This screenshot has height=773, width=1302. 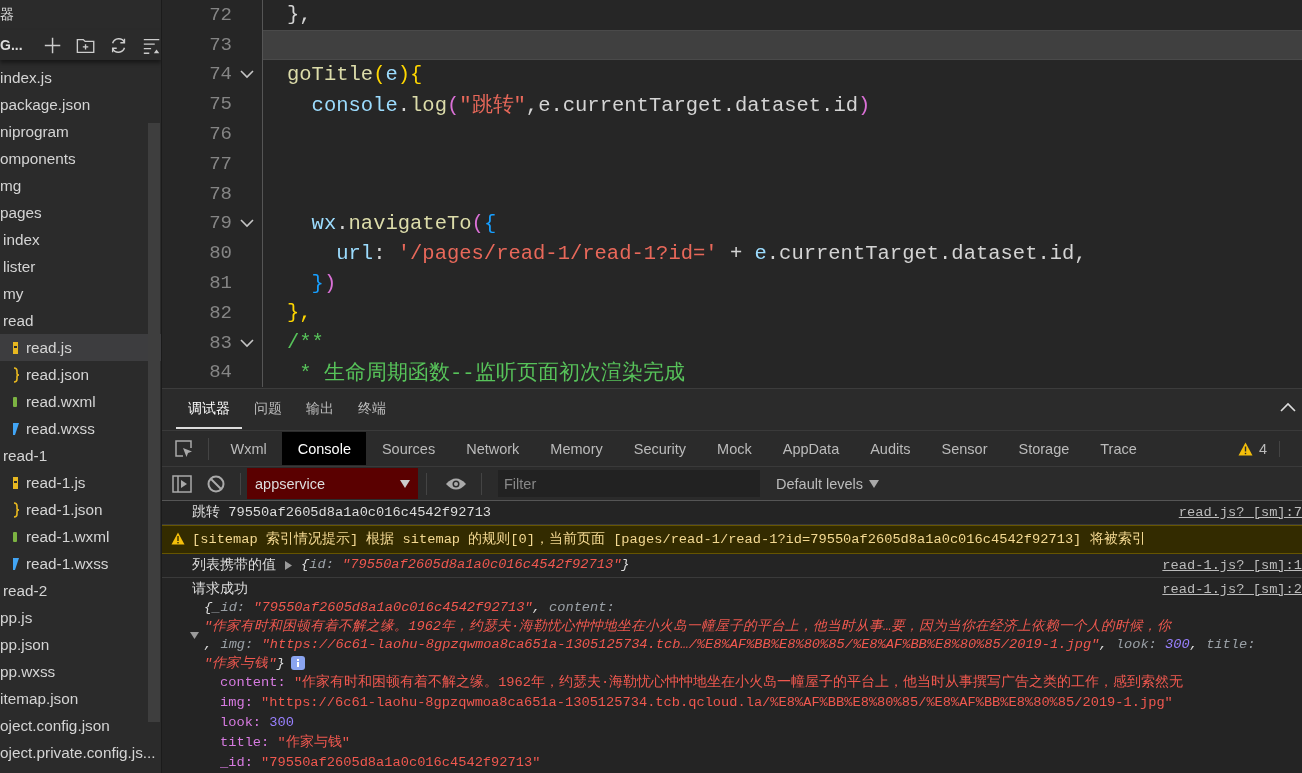 What do you see at coordinates (220, 342) in the screenshot?
I see `line-number: 83` at bounding box center [220, 342].